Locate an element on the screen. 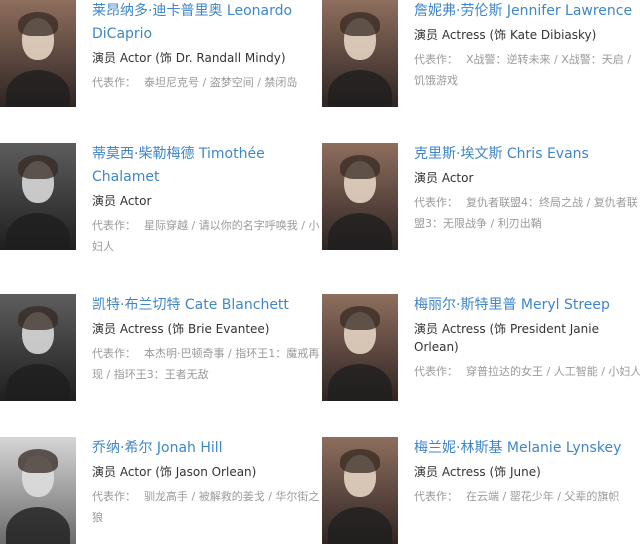 The height and width of the screenshot is (557, 640). representative-works: 代表作： 泰坦尼克号 / 盗梦空间 / 禁闭岛 is located at coordinates (206, 82).